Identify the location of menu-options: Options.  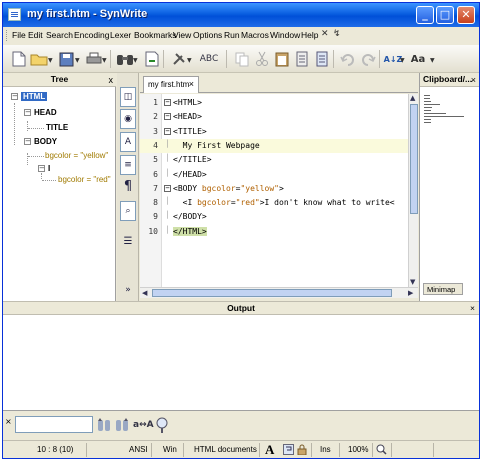
(207, 35).